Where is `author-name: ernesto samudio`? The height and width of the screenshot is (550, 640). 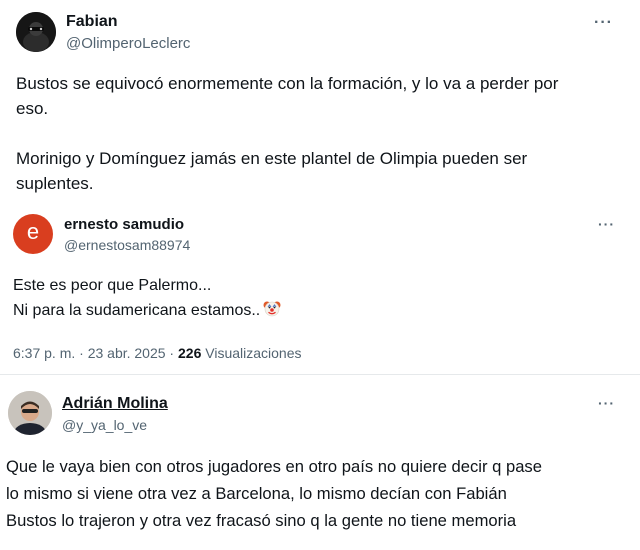 author-name: ernesto samudio is located at coordinates (124, 224).